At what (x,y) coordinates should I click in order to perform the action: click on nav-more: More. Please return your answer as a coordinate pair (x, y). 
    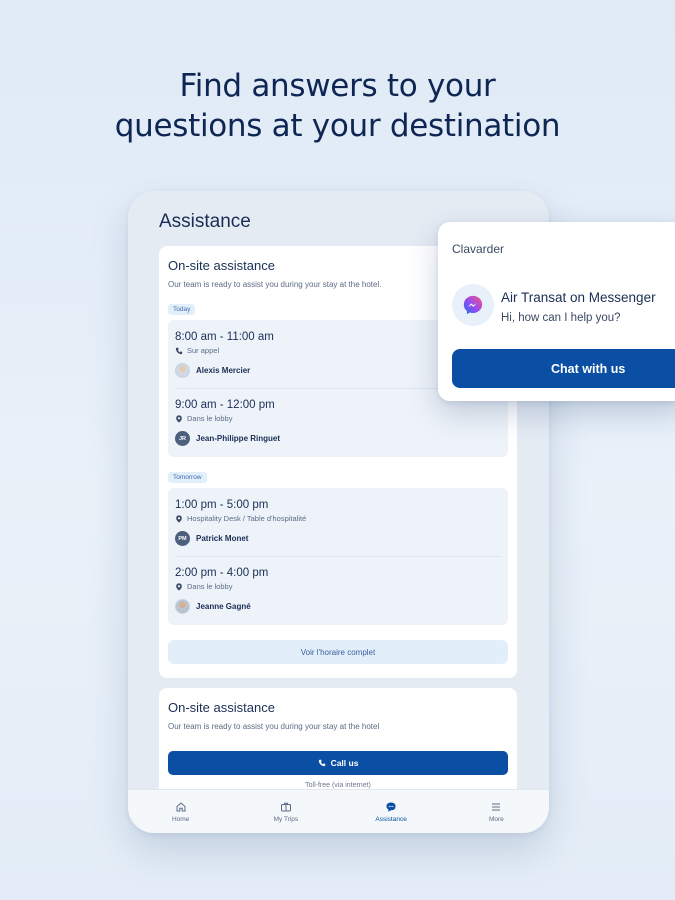
    Looking at the image, I should click on (496, 811).